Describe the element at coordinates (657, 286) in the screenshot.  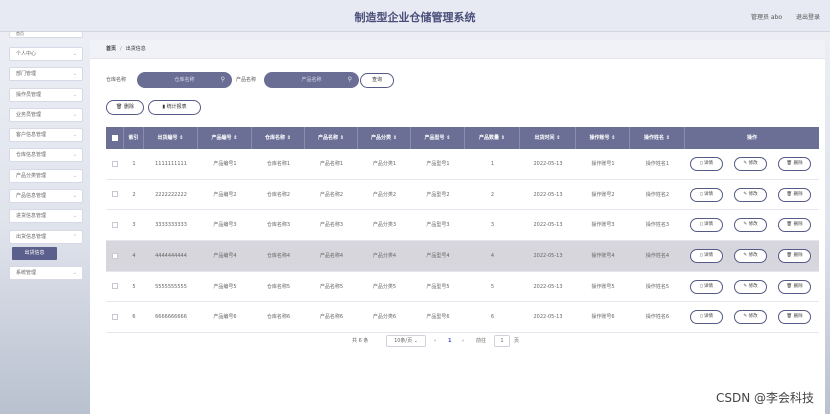
I see `table-cell: 操作姓名5` at that location.